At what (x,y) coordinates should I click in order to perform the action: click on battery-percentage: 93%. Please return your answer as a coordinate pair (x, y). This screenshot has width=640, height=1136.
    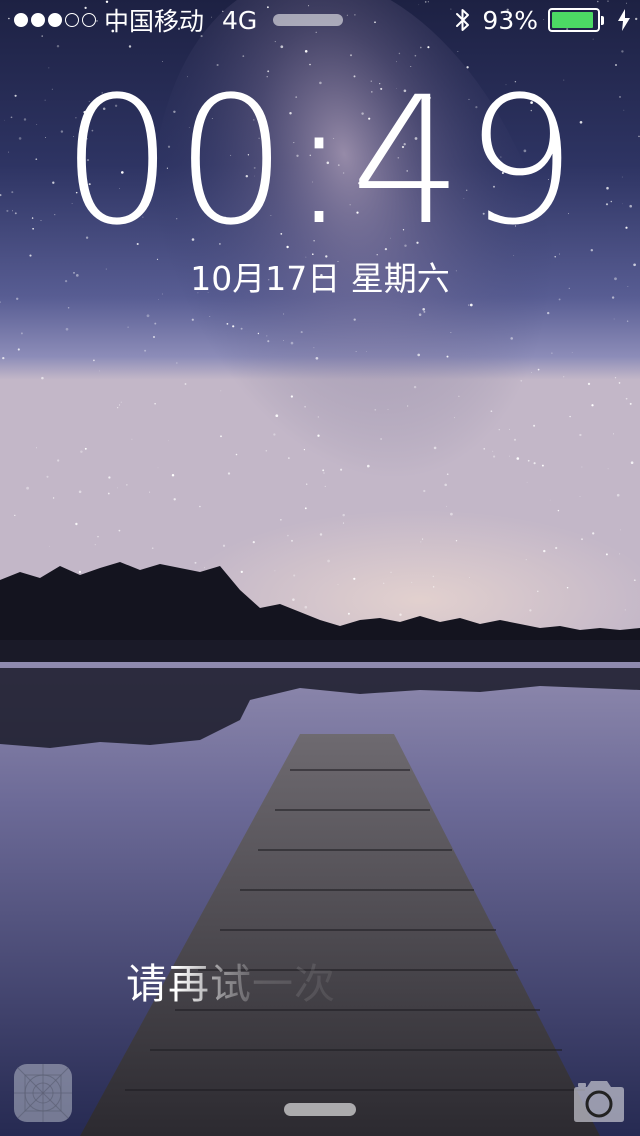
    Looking at the image, I should click on (510, 20).